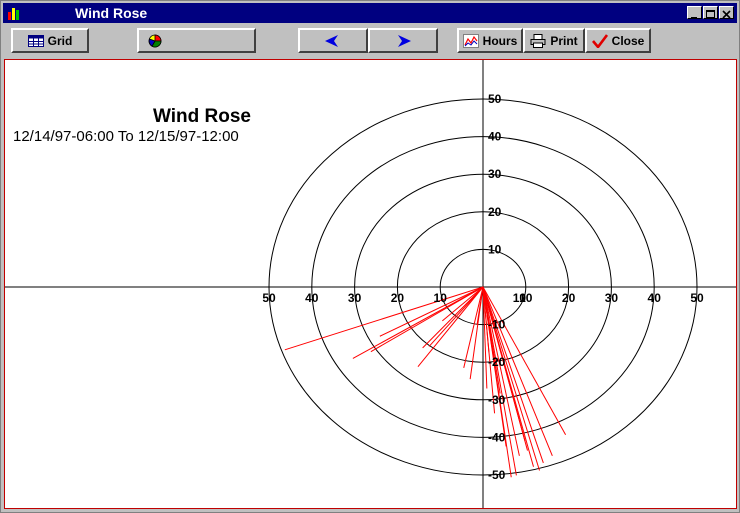 The height and width of the screenshot is (513, 740). What do you see at coordinates (13, 14) in the screenshot?
I see `chart-app-icon` at bounding box center [13, 14].